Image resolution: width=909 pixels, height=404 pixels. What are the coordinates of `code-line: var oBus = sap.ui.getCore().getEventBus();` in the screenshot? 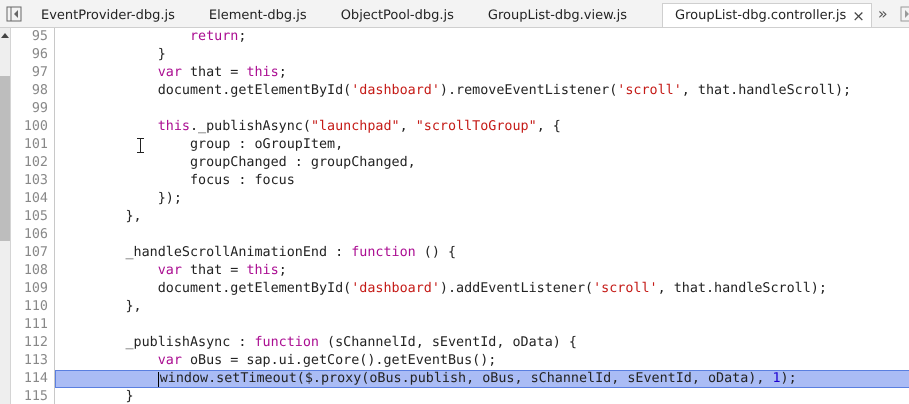 It's located at (327, 361).